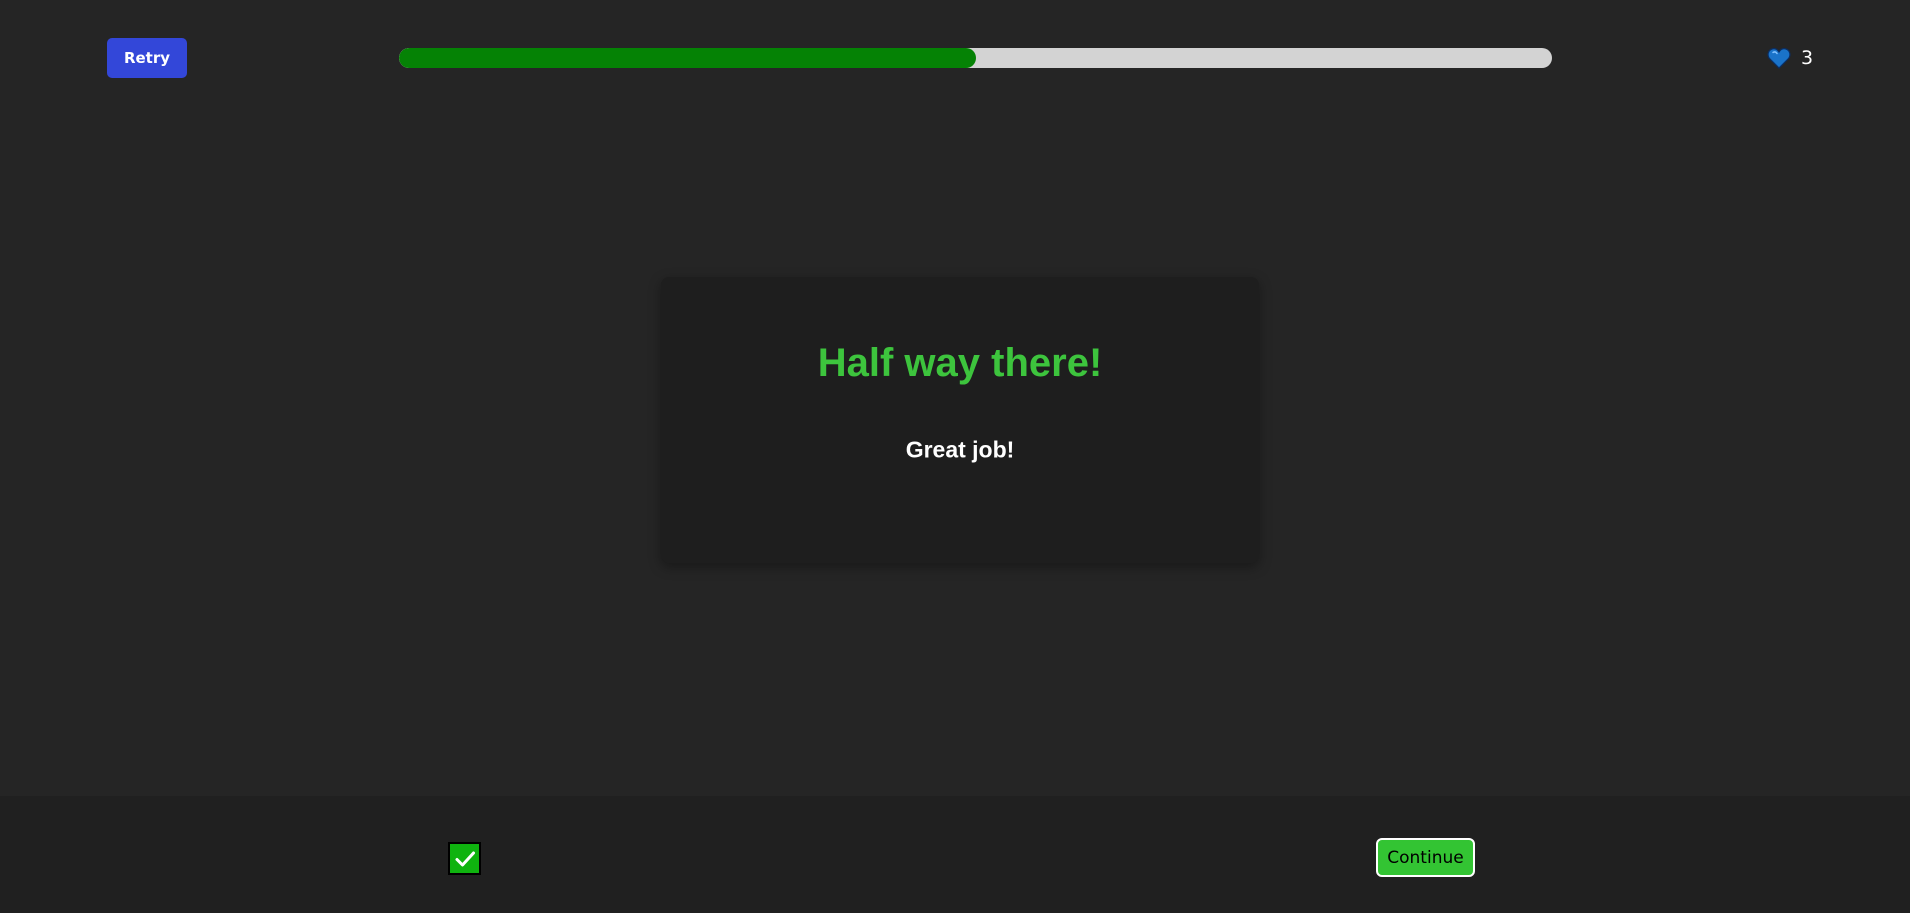 The height and width of the screenshot is (913, 1910). What do you see at coordinates (1425, 857) in the screenshot?
I see `continue-button: Continue` at bounding box center [1425, 857].